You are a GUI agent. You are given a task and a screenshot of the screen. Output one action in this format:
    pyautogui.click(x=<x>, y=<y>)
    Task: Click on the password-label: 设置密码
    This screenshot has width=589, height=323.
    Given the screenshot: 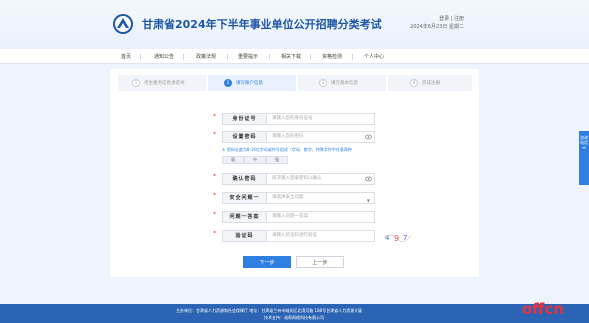 What is the action you would take?
    pyautogui.click(x=244, y=137)
    